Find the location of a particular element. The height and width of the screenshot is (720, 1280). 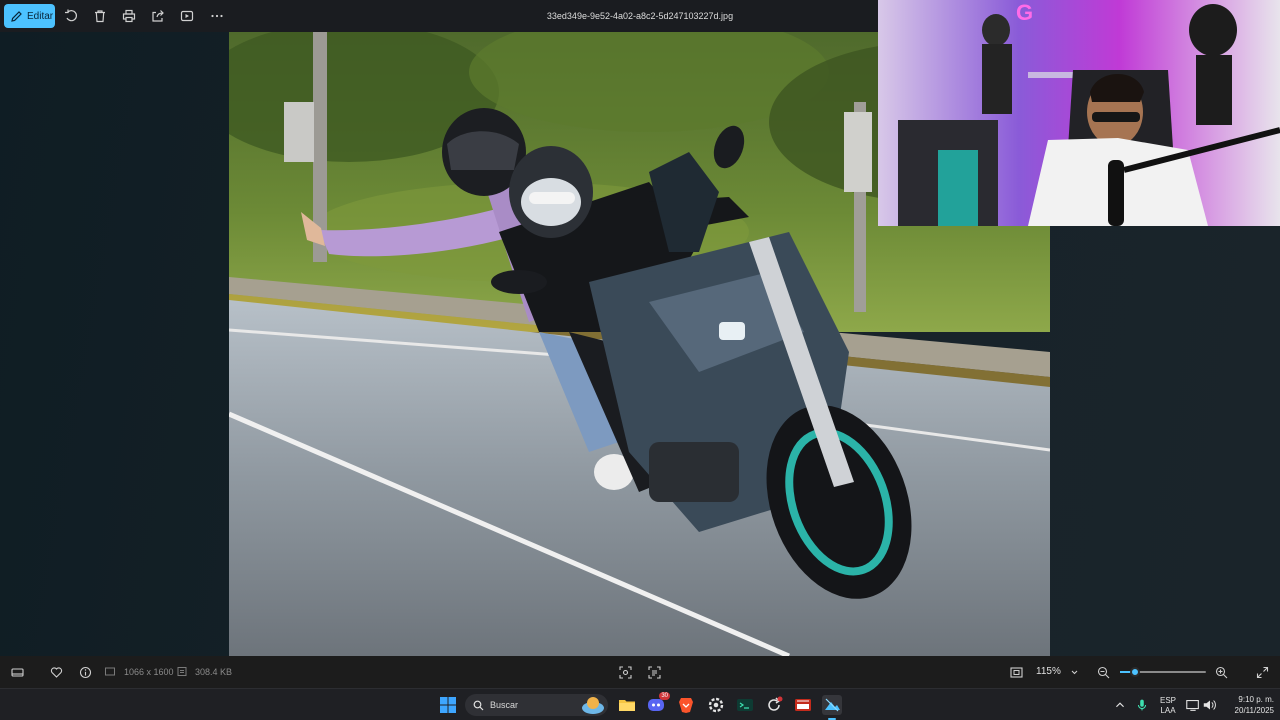

network-icon is located at coordinates (1192, 705).